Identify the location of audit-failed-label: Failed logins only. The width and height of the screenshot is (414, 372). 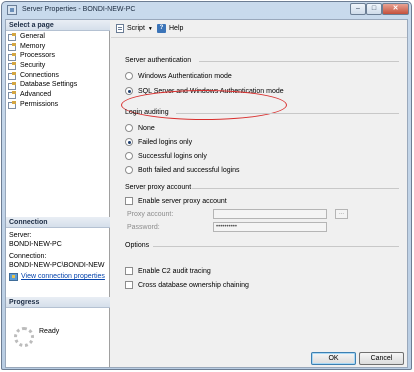
(165, 142).